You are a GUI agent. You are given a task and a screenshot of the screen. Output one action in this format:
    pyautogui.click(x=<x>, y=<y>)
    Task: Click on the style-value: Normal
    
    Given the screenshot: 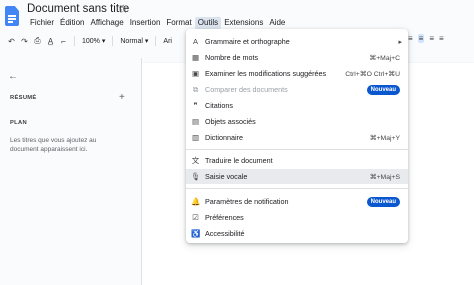 What is the action you would take?
    pyautogui.click(x=131, y=41)
    